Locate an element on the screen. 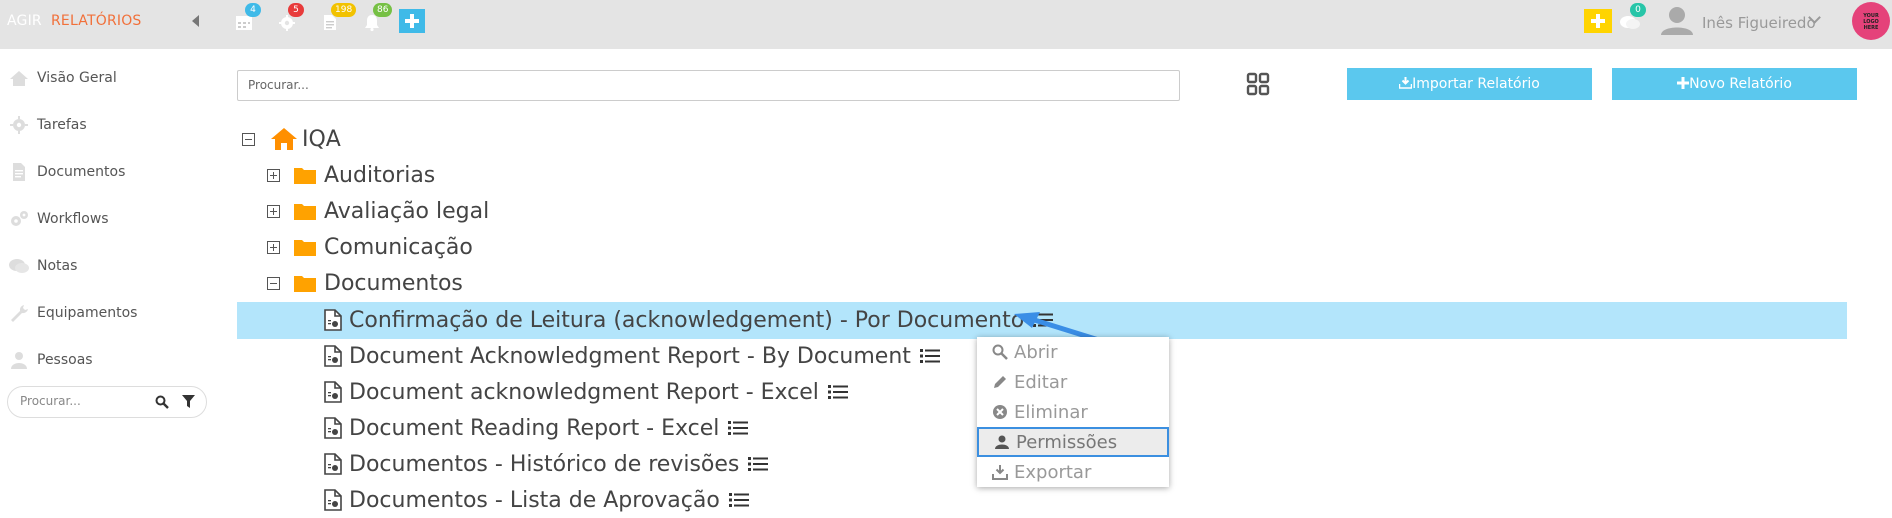 The width and height of the screenshot is (1892, 518). tree-report-item: Documentos - Histórico de revisões is located at coordinates (546, 464).